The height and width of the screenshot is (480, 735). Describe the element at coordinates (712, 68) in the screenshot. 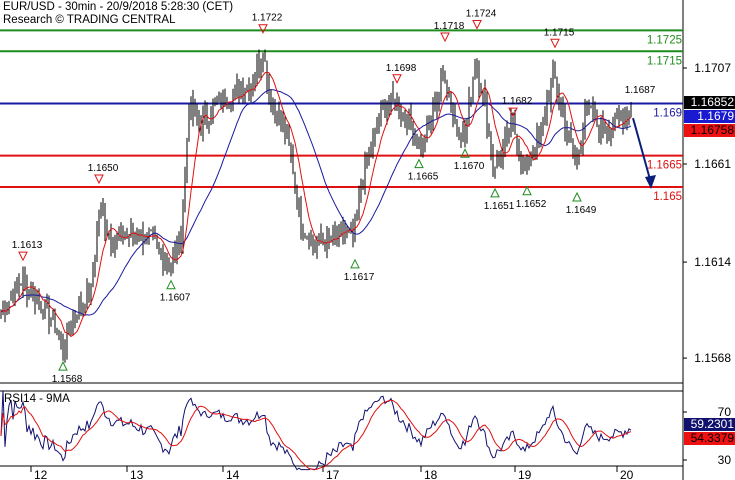

I see `y-tick-label: 1.1707` at that location.